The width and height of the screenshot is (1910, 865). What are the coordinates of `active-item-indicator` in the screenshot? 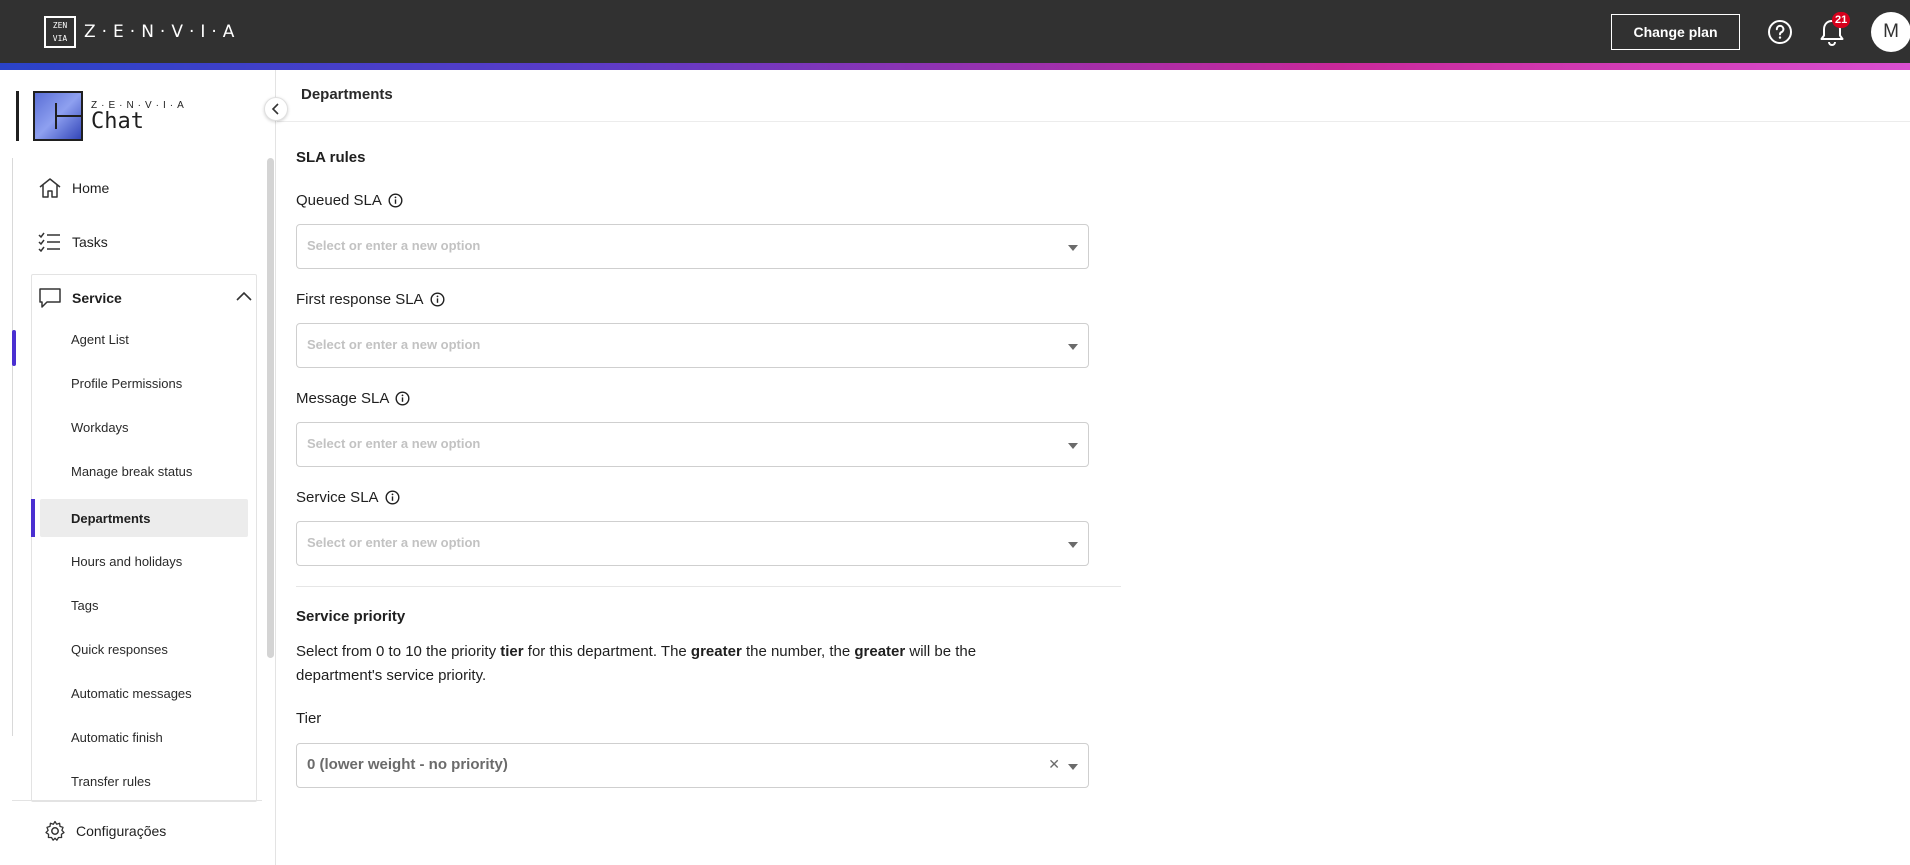 It's located at (33, 518).